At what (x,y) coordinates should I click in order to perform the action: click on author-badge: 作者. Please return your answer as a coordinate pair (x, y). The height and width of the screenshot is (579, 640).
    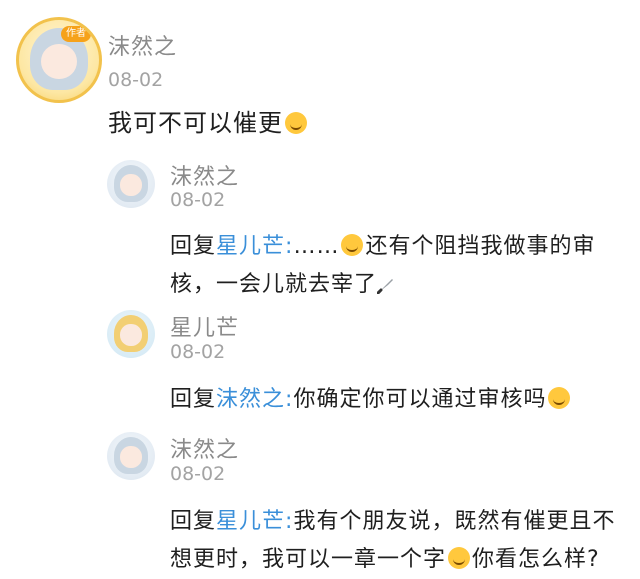
    Looking at the image, I should click on (76, 34).